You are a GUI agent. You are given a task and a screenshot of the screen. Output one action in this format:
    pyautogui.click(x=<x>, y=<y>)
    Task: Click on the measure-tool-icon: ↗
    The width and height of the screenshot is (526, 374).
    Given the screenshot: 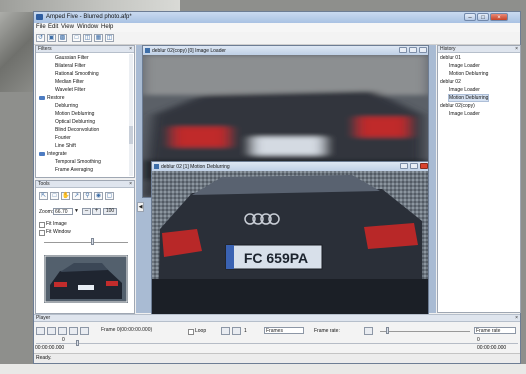 What is the action you would take?
    pyautogui.click(x=76, y=196)
    